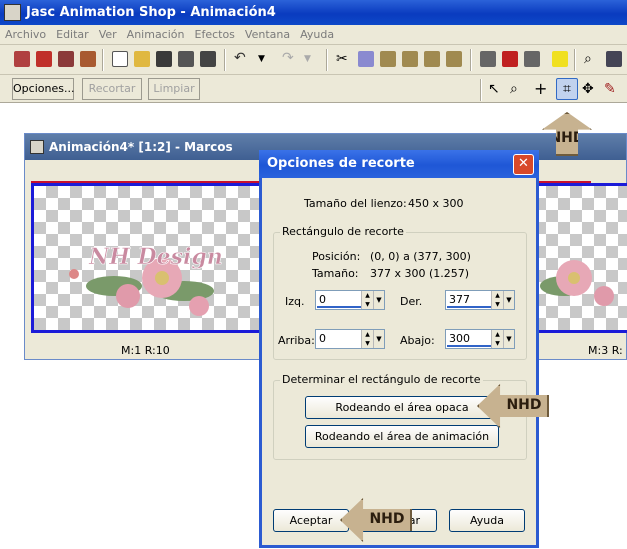  I want to click on close-icon: ✕, so click(523, 164).